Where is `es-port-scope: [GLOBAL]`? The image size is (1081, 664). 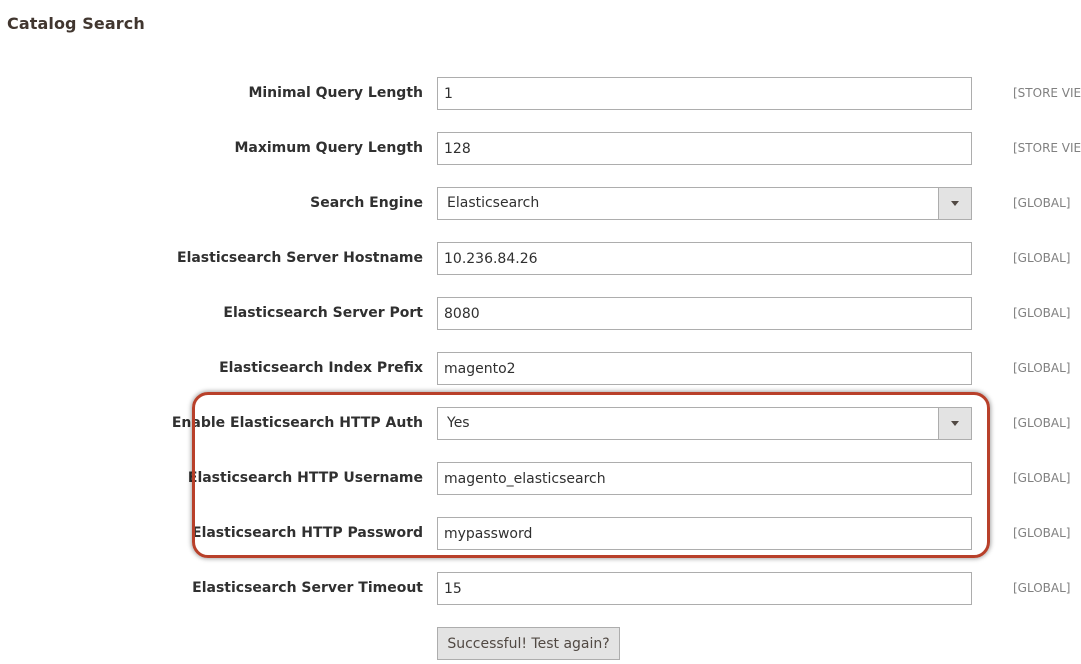
es-port-scope: [GLOBAL] is located at coordinates (1042, 313).